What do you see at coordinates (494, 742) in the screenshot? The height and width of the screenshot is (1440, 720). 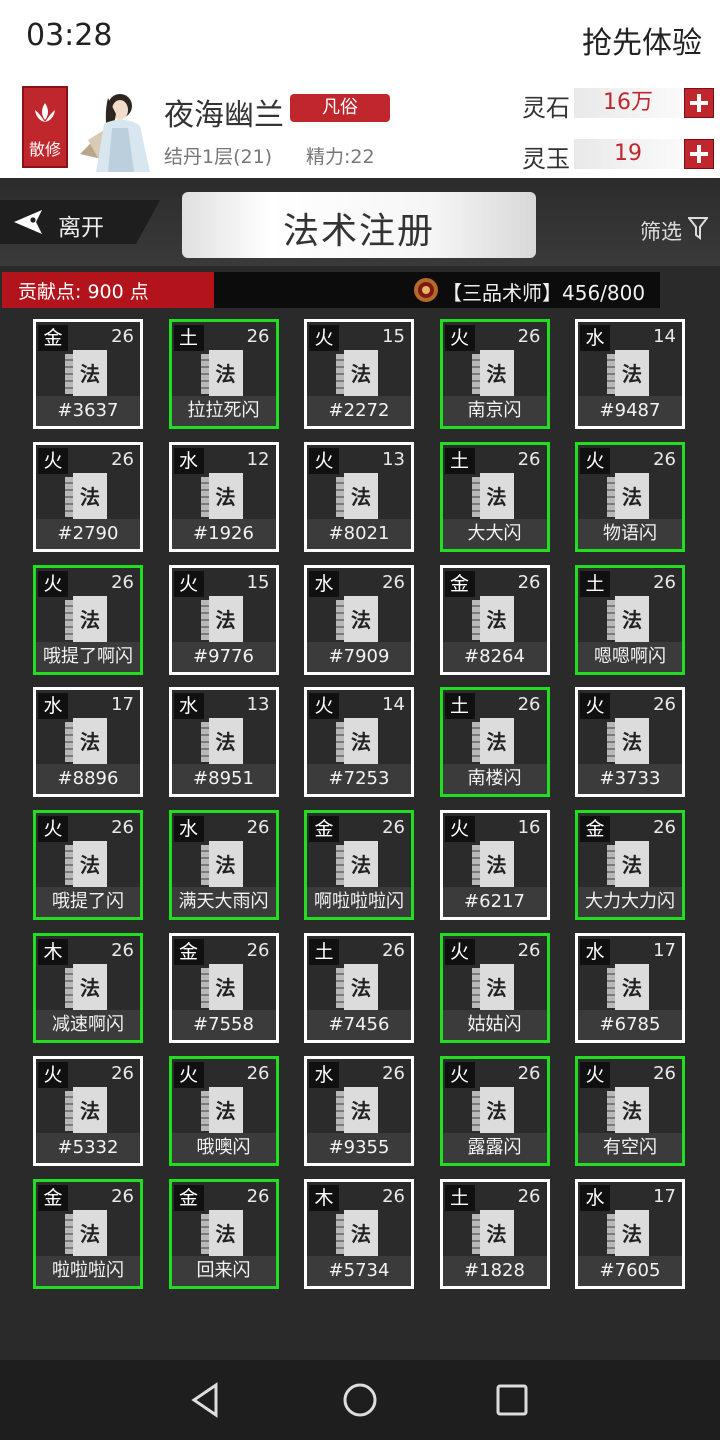 I see `spell-card: 土 26 法南楼闪` at bounding box center [494, 742].